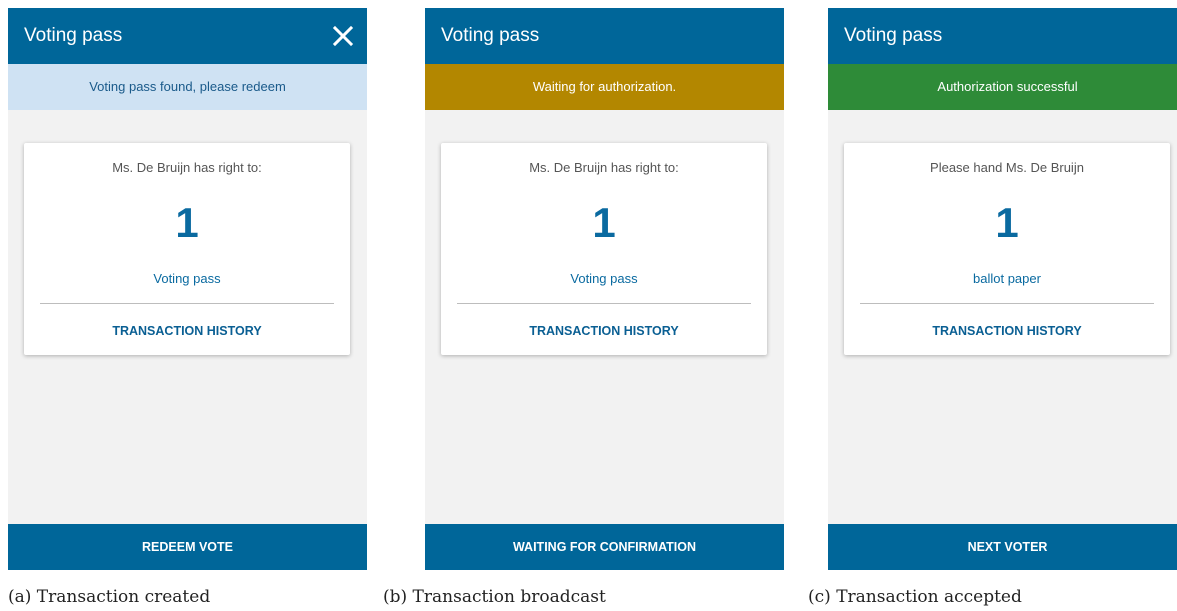  I want to click on status-banner-info: Voting pass found, please redeem, so click(187, 87).